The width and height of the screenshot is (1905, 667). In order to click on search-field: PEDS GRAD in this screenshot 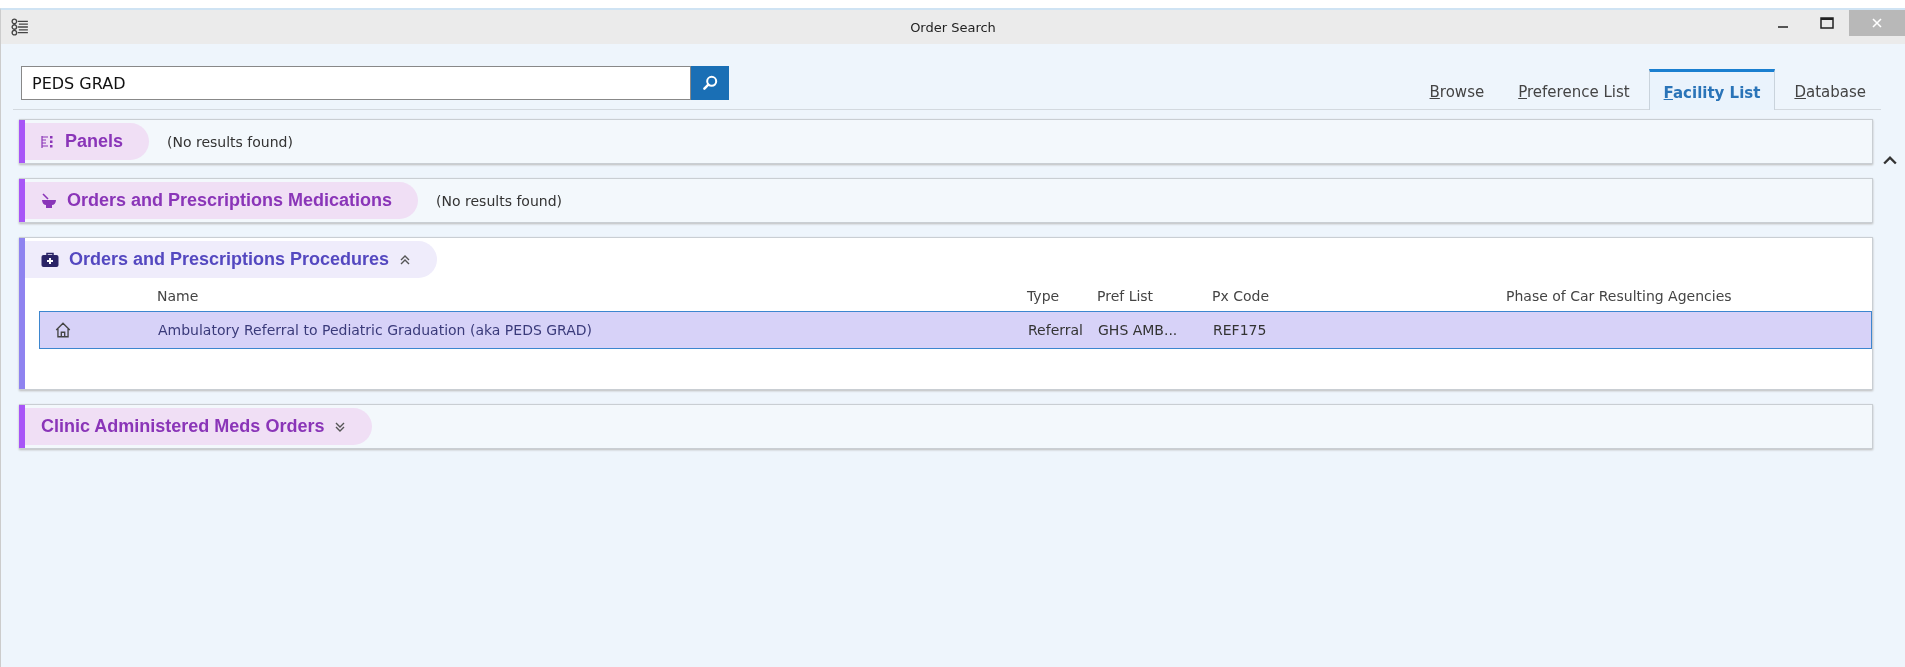, I will do `click(356, 83)`.